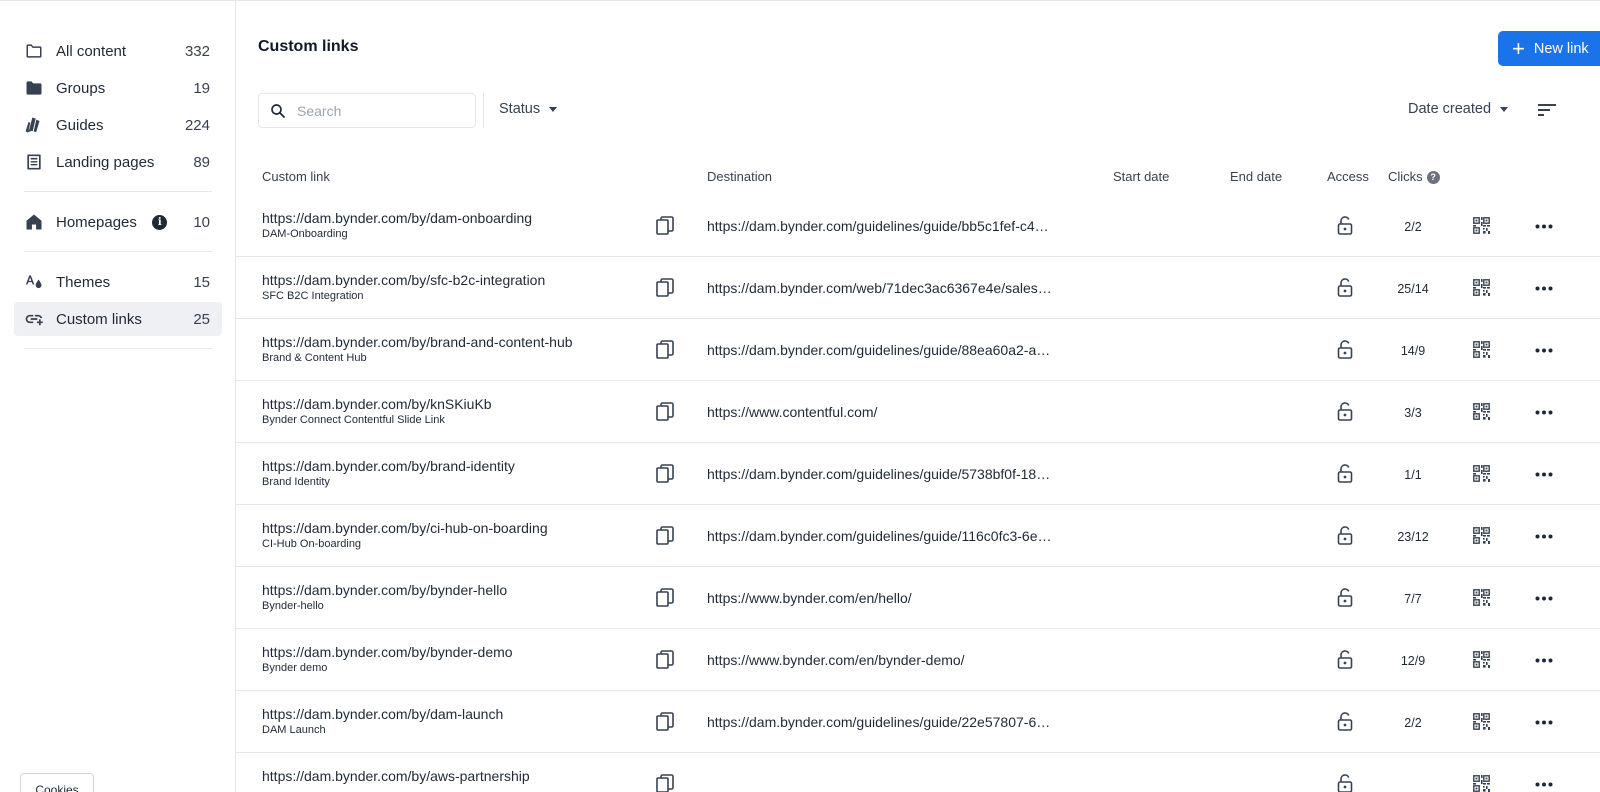  I want to click on column-header-access: Access, so click(1348, 176).